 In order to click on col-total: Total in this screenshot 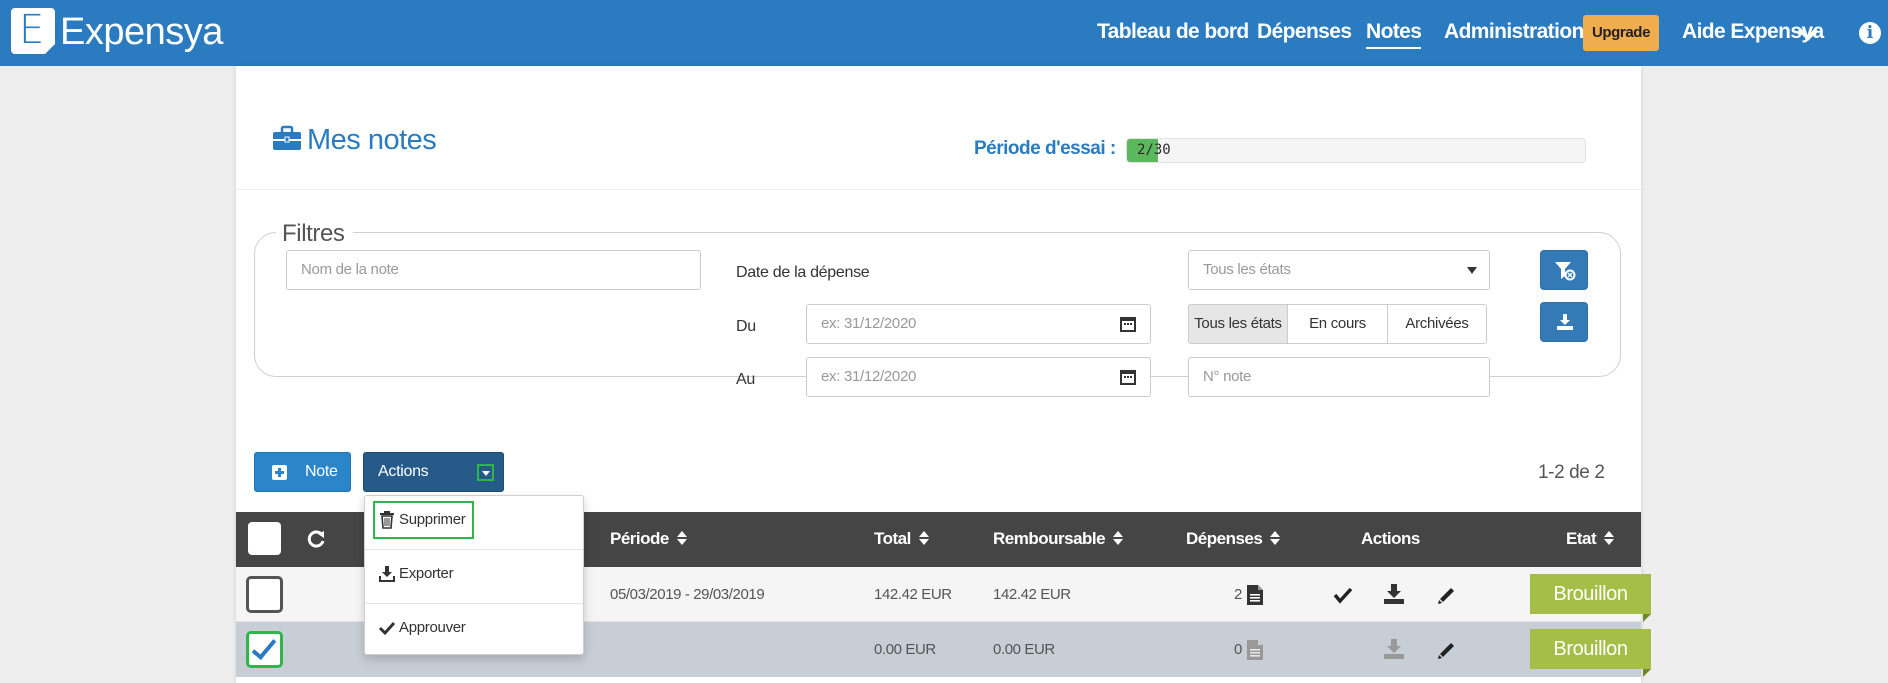, I will do `click(901, 539)`.